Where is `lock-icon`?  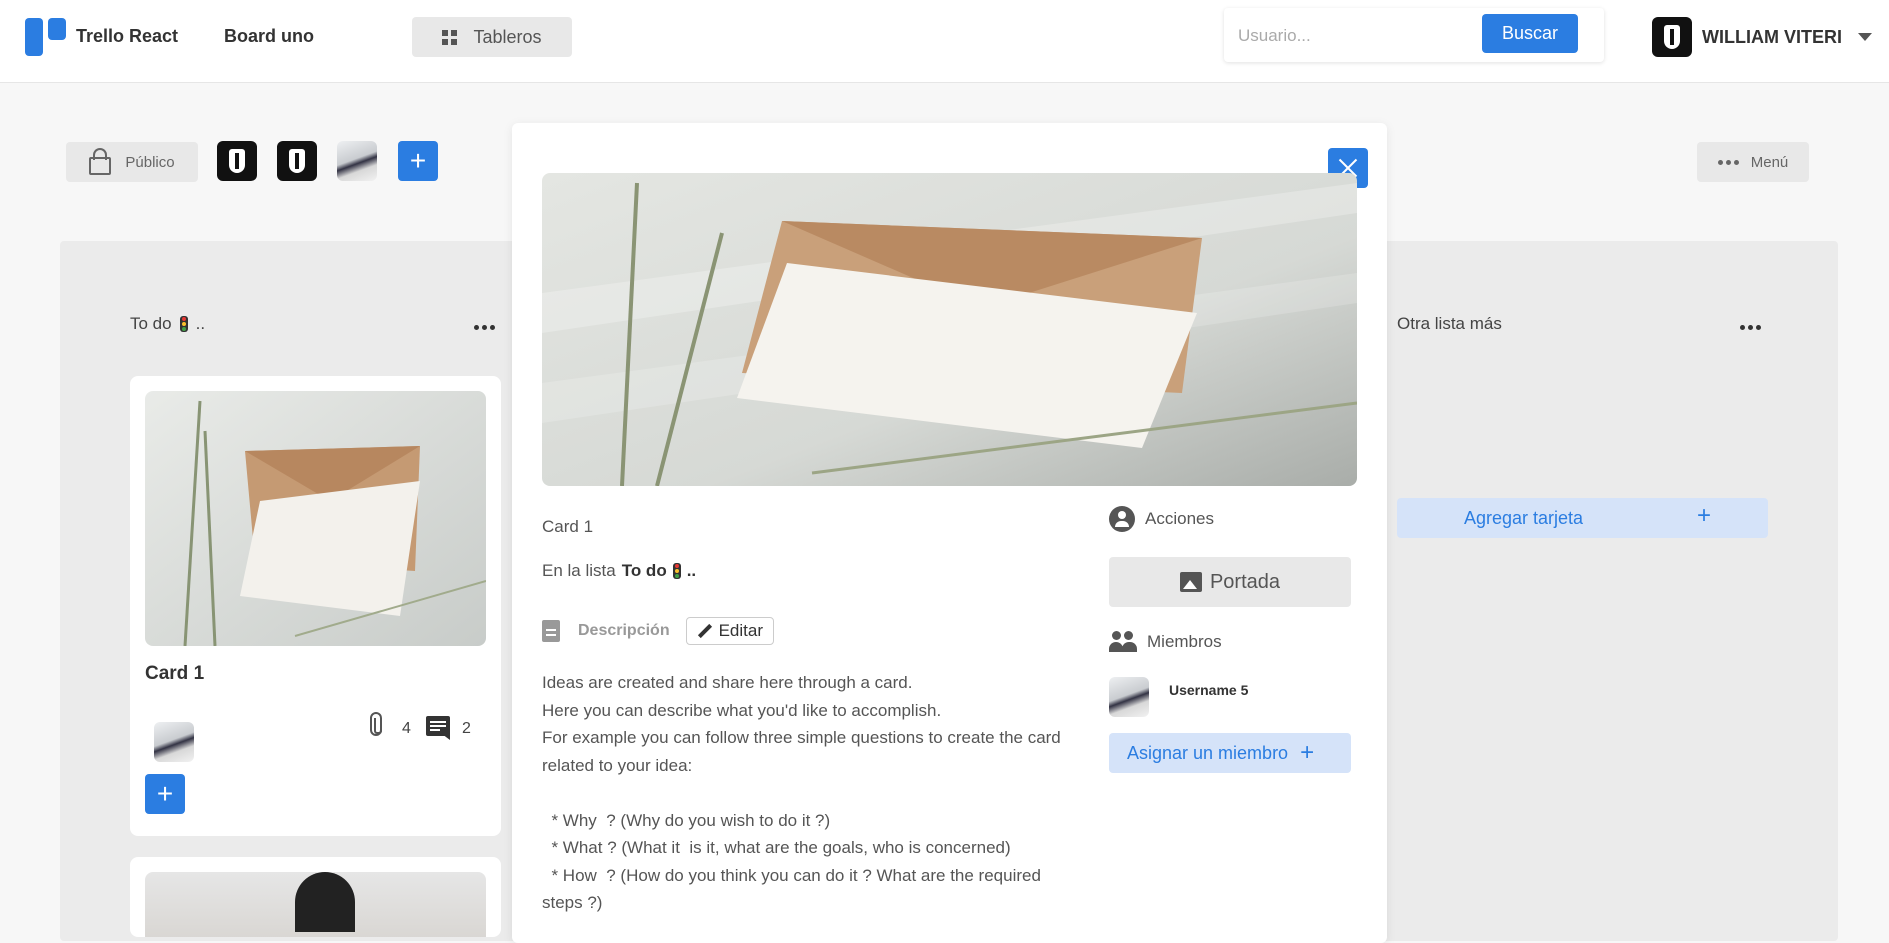 lock-icon is located at coordinates (100, 161).